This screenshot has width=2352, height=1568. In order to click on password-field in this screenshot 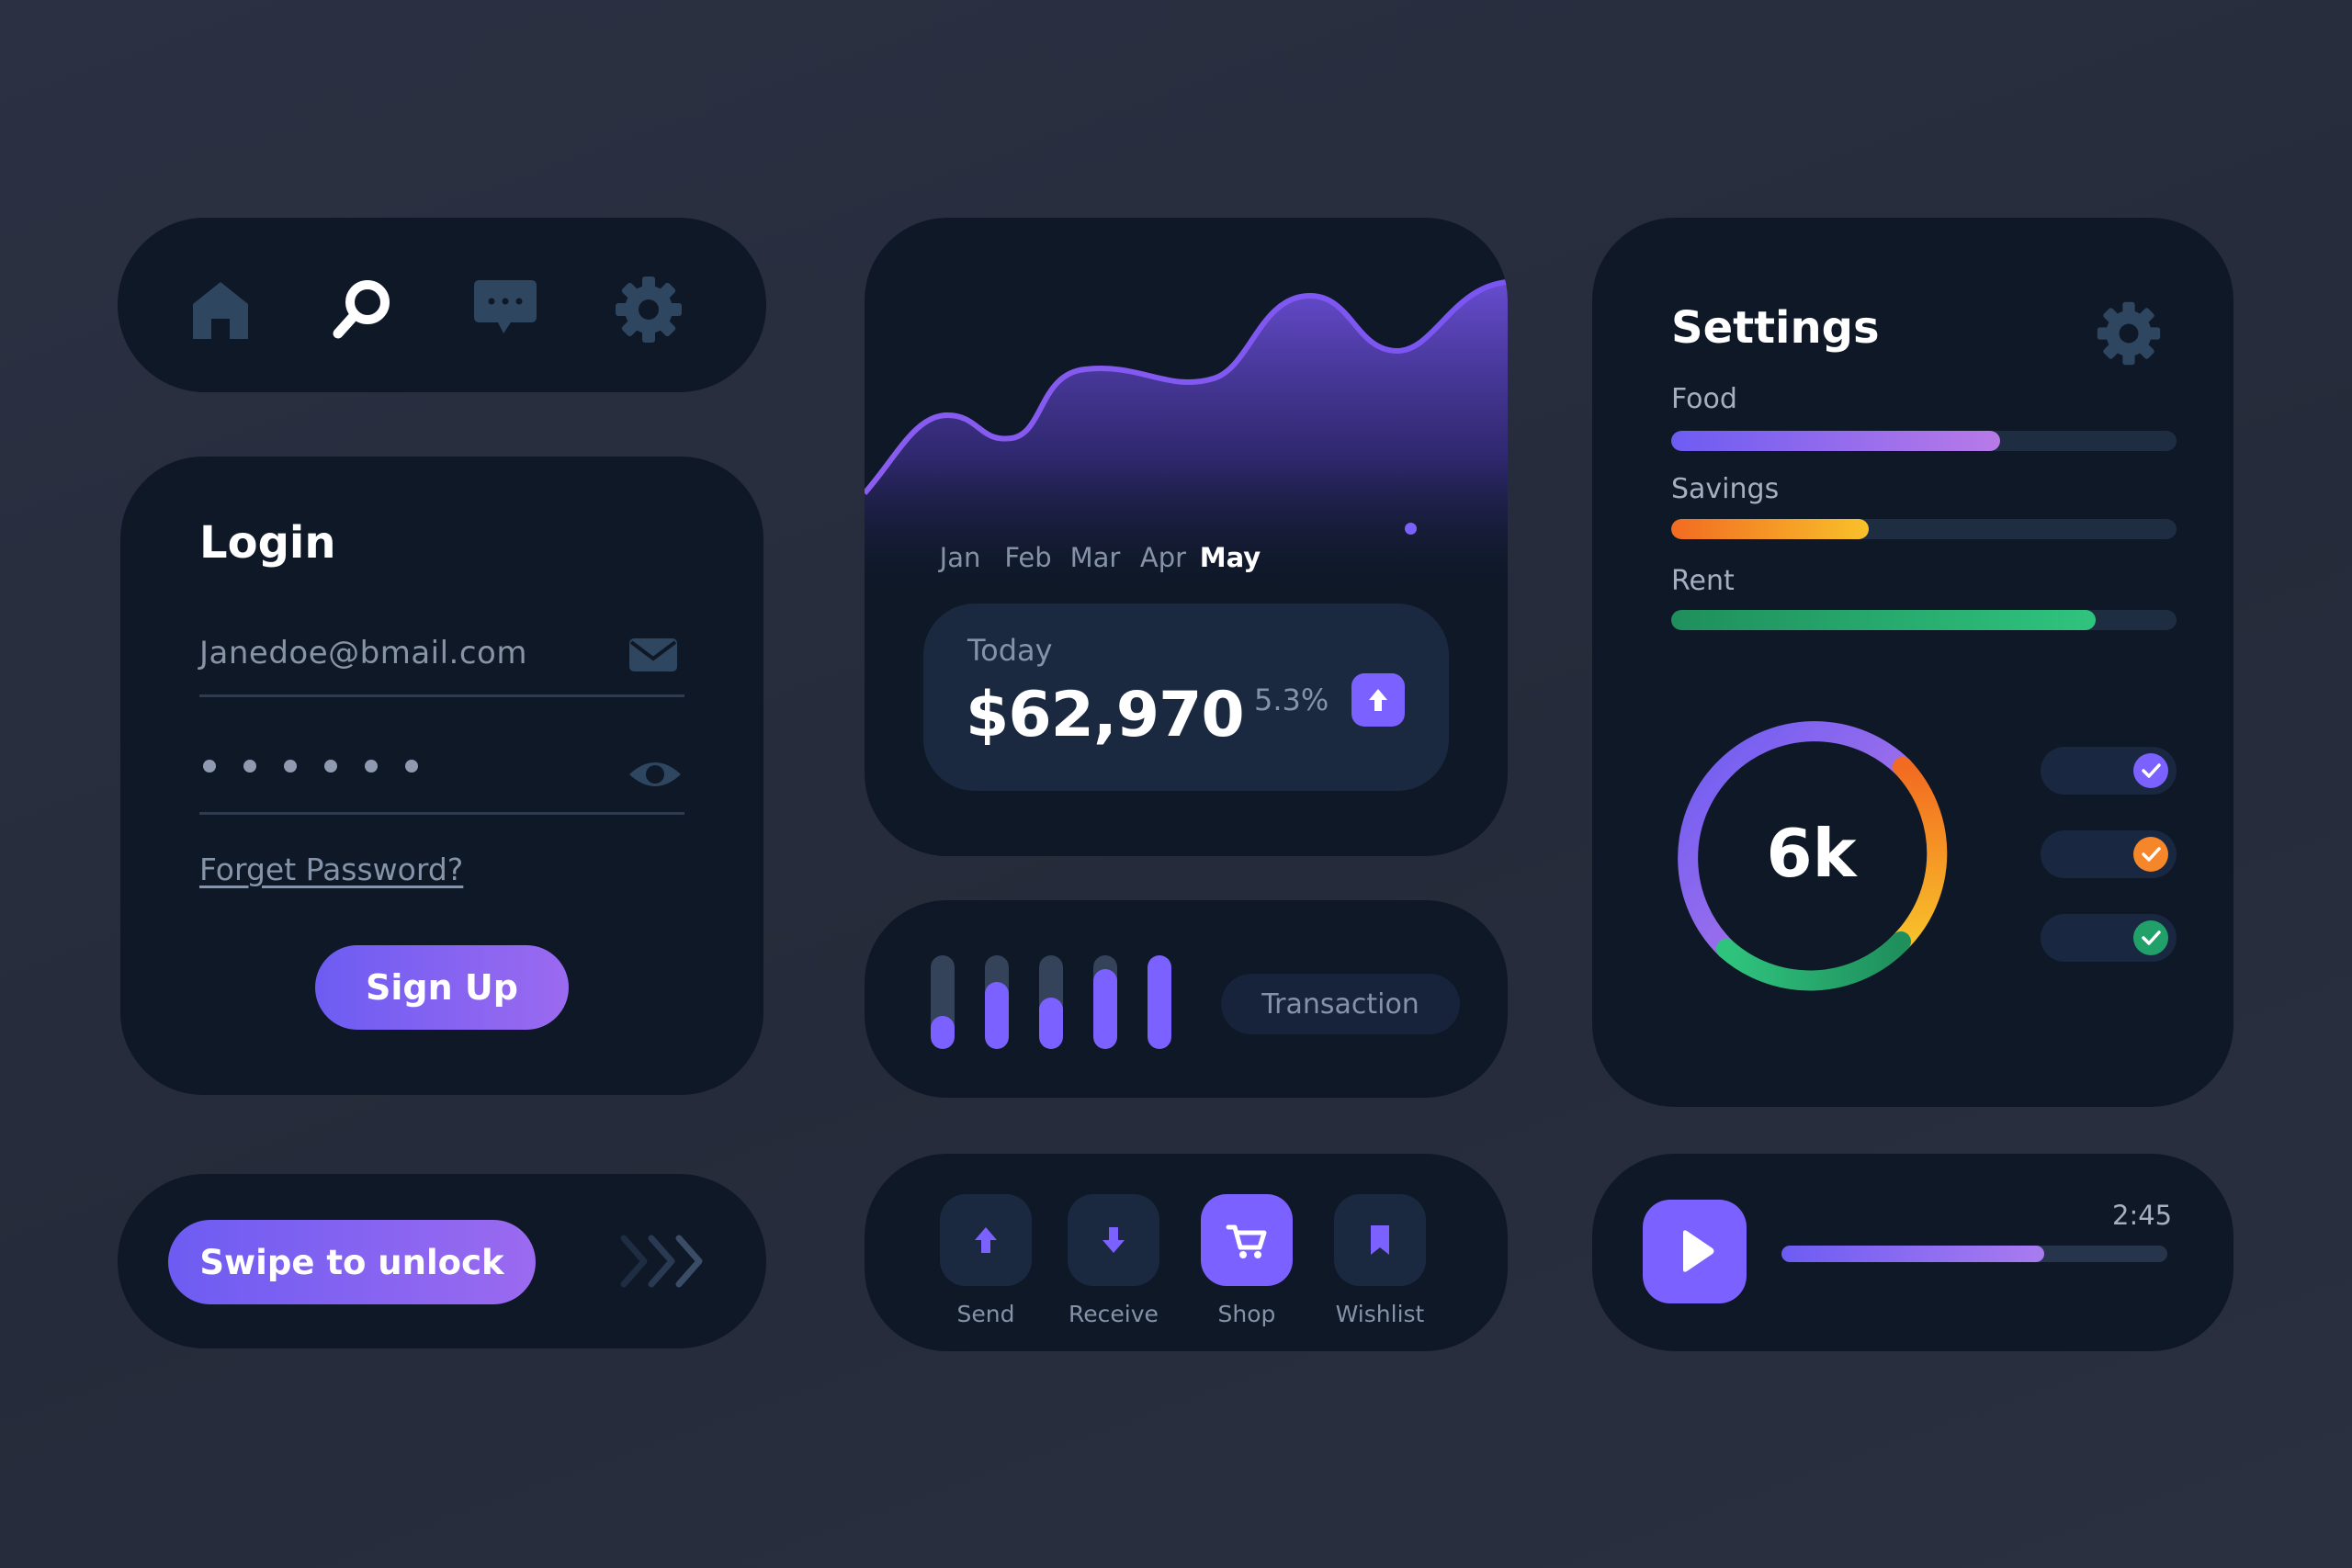, I will do `click(441, 778)`.